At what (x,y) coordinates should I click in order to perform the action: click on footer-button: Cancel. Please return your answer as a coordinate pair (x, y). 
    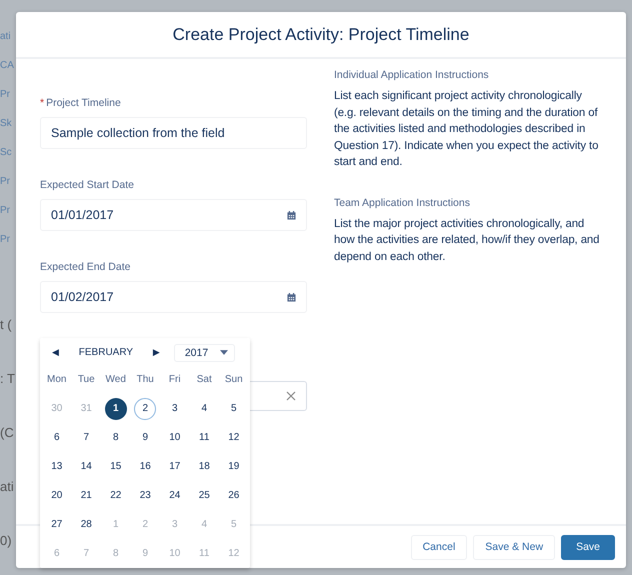
    Looking at the image, I should click on (439, 547).